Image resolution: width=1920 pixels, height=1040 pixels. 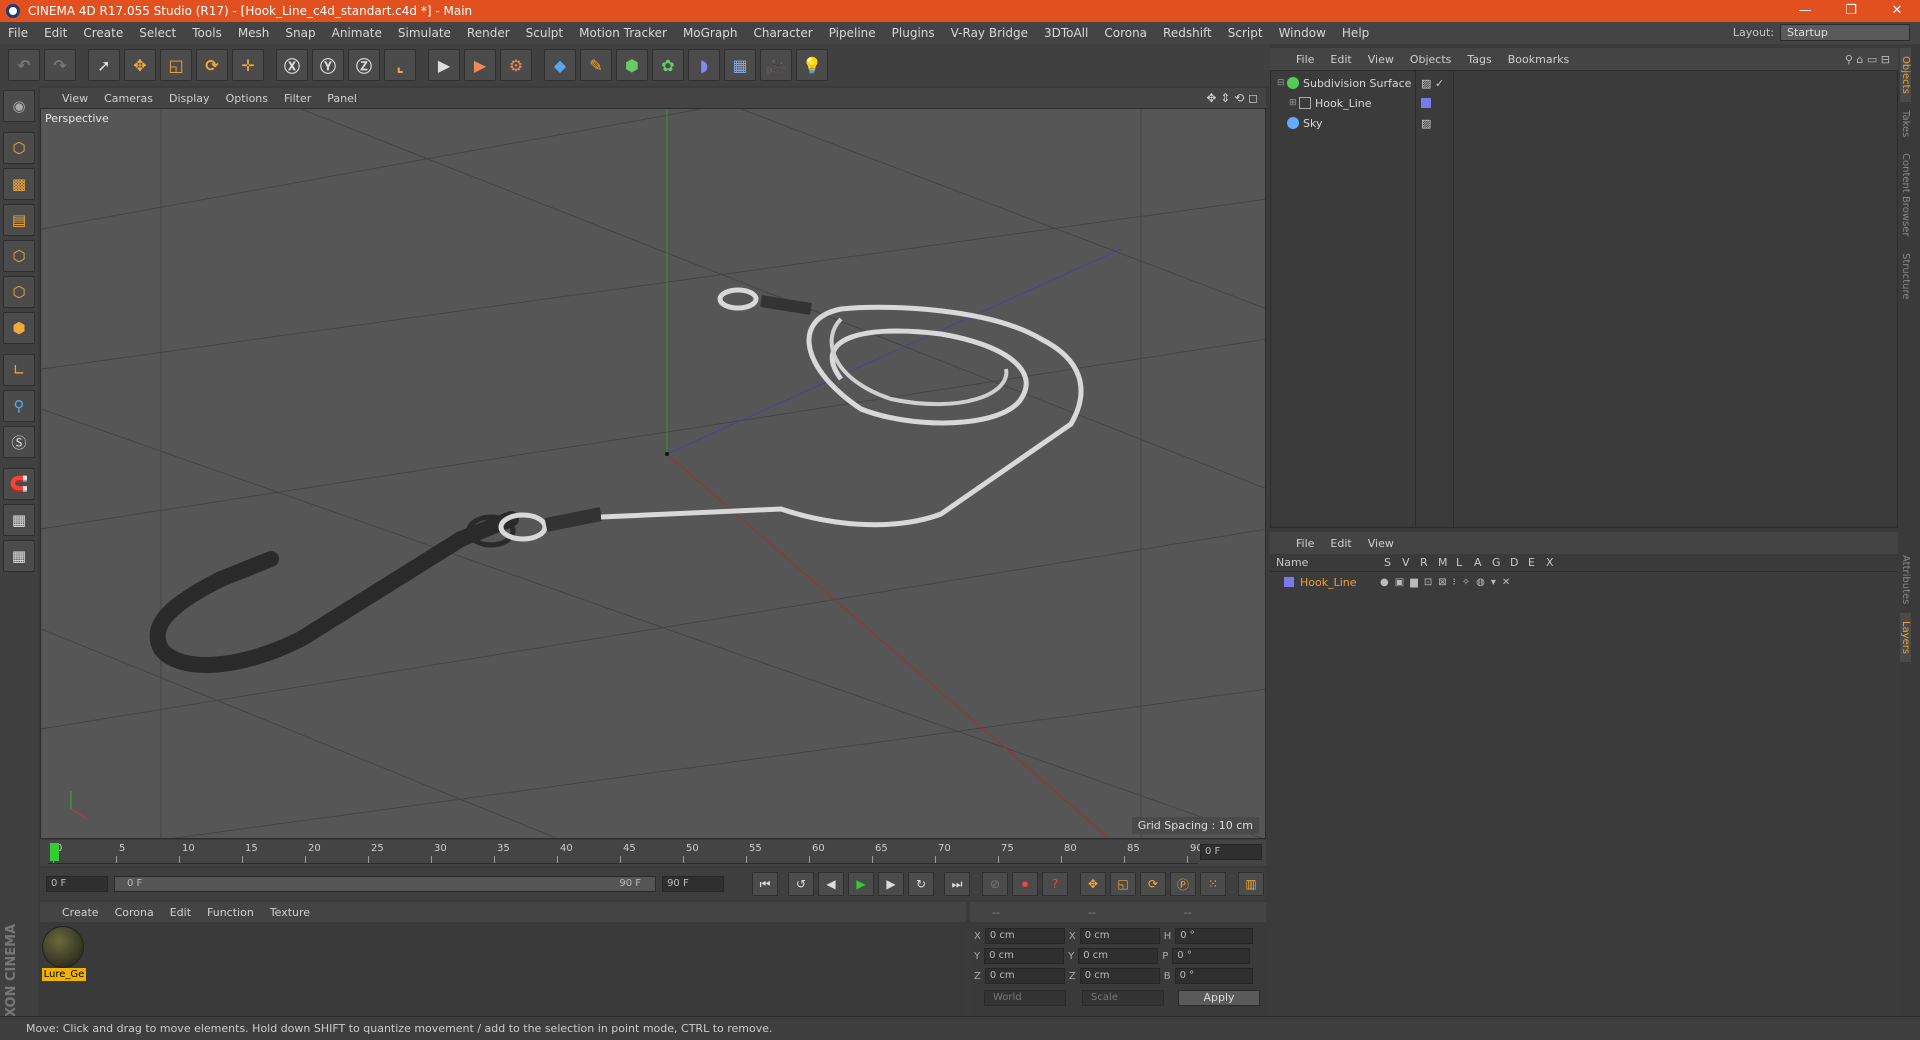 I want to click on texture-mode-icon: ▩, so click(x=19, y=184).